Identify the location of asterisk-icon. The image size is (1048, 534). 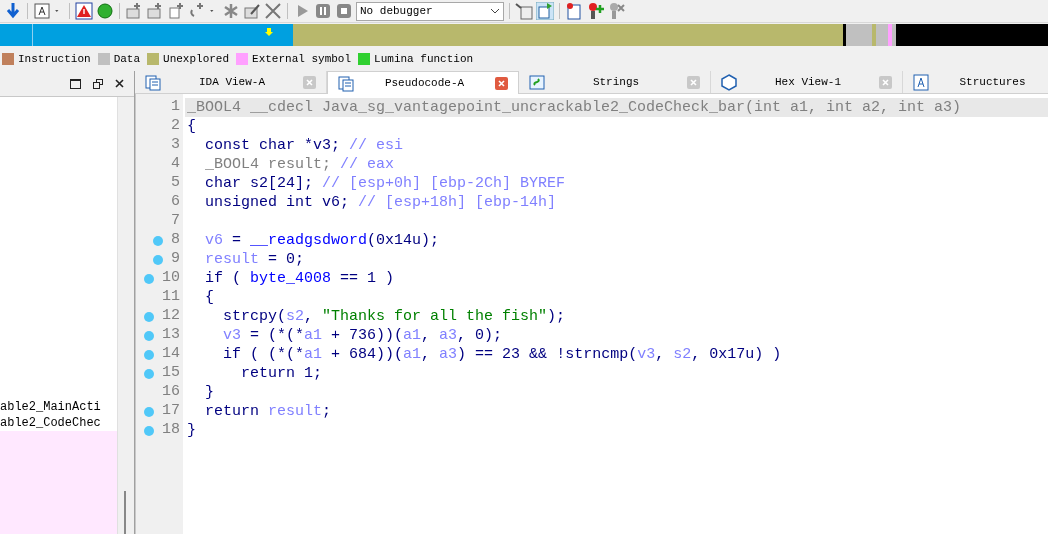
(231, 11).